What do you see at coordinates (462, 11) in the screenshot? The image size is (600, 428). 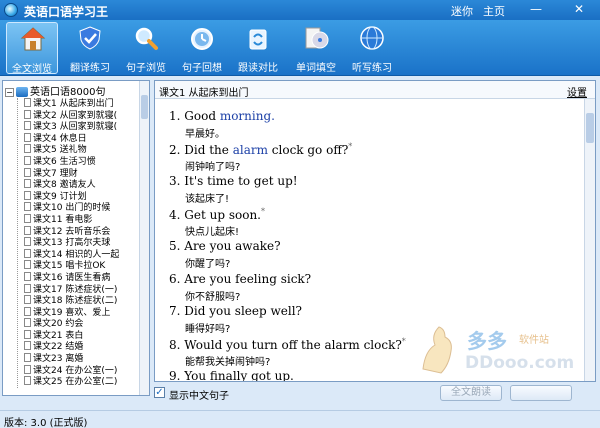 I see `mini-mode-link: 迷你` at bounding box center [462, 11].